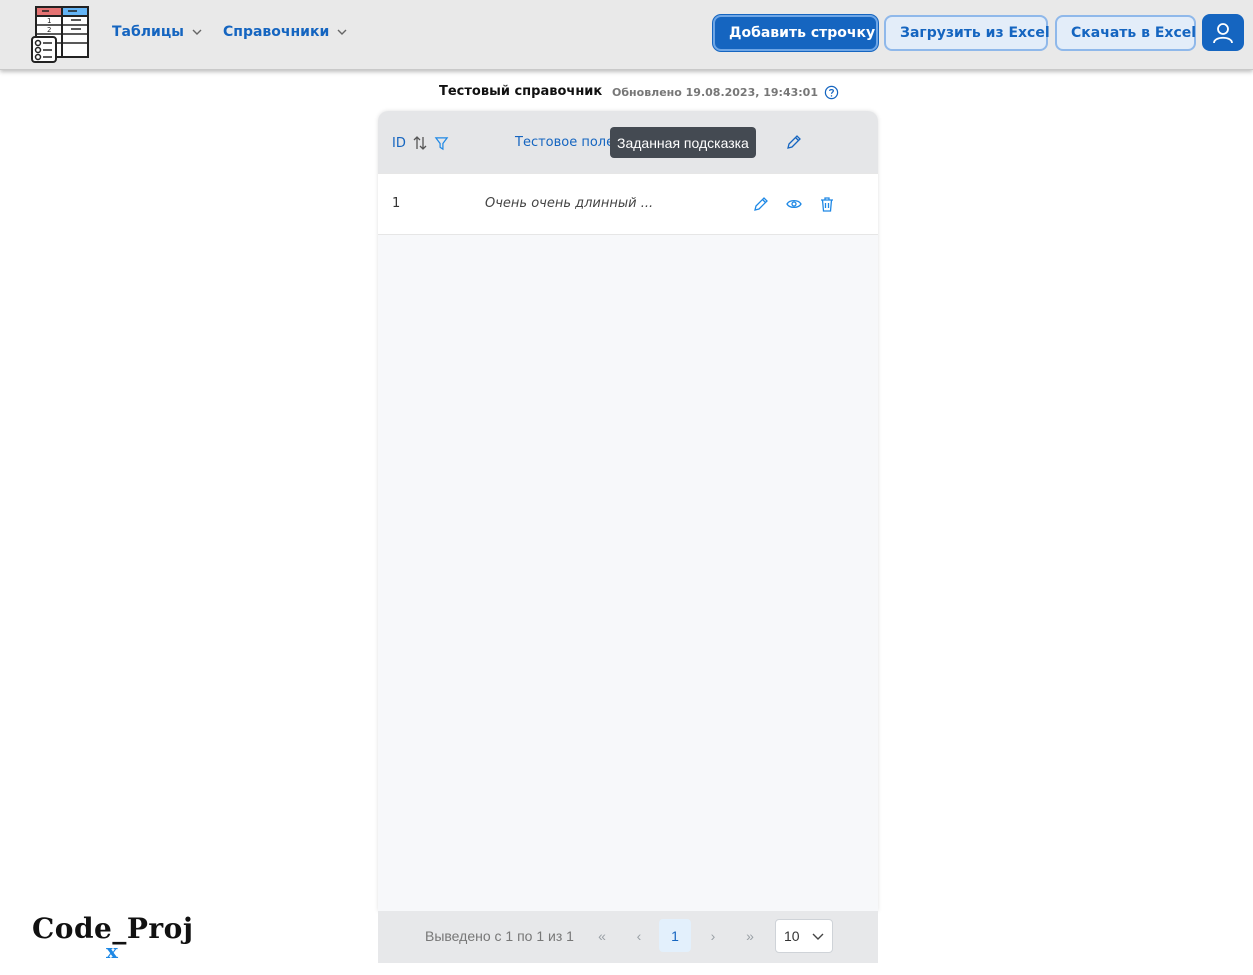 The height and width of the screenshot is (975, 1253). I want to click on add-row-button: Добавить строчку, so click(795, 33).